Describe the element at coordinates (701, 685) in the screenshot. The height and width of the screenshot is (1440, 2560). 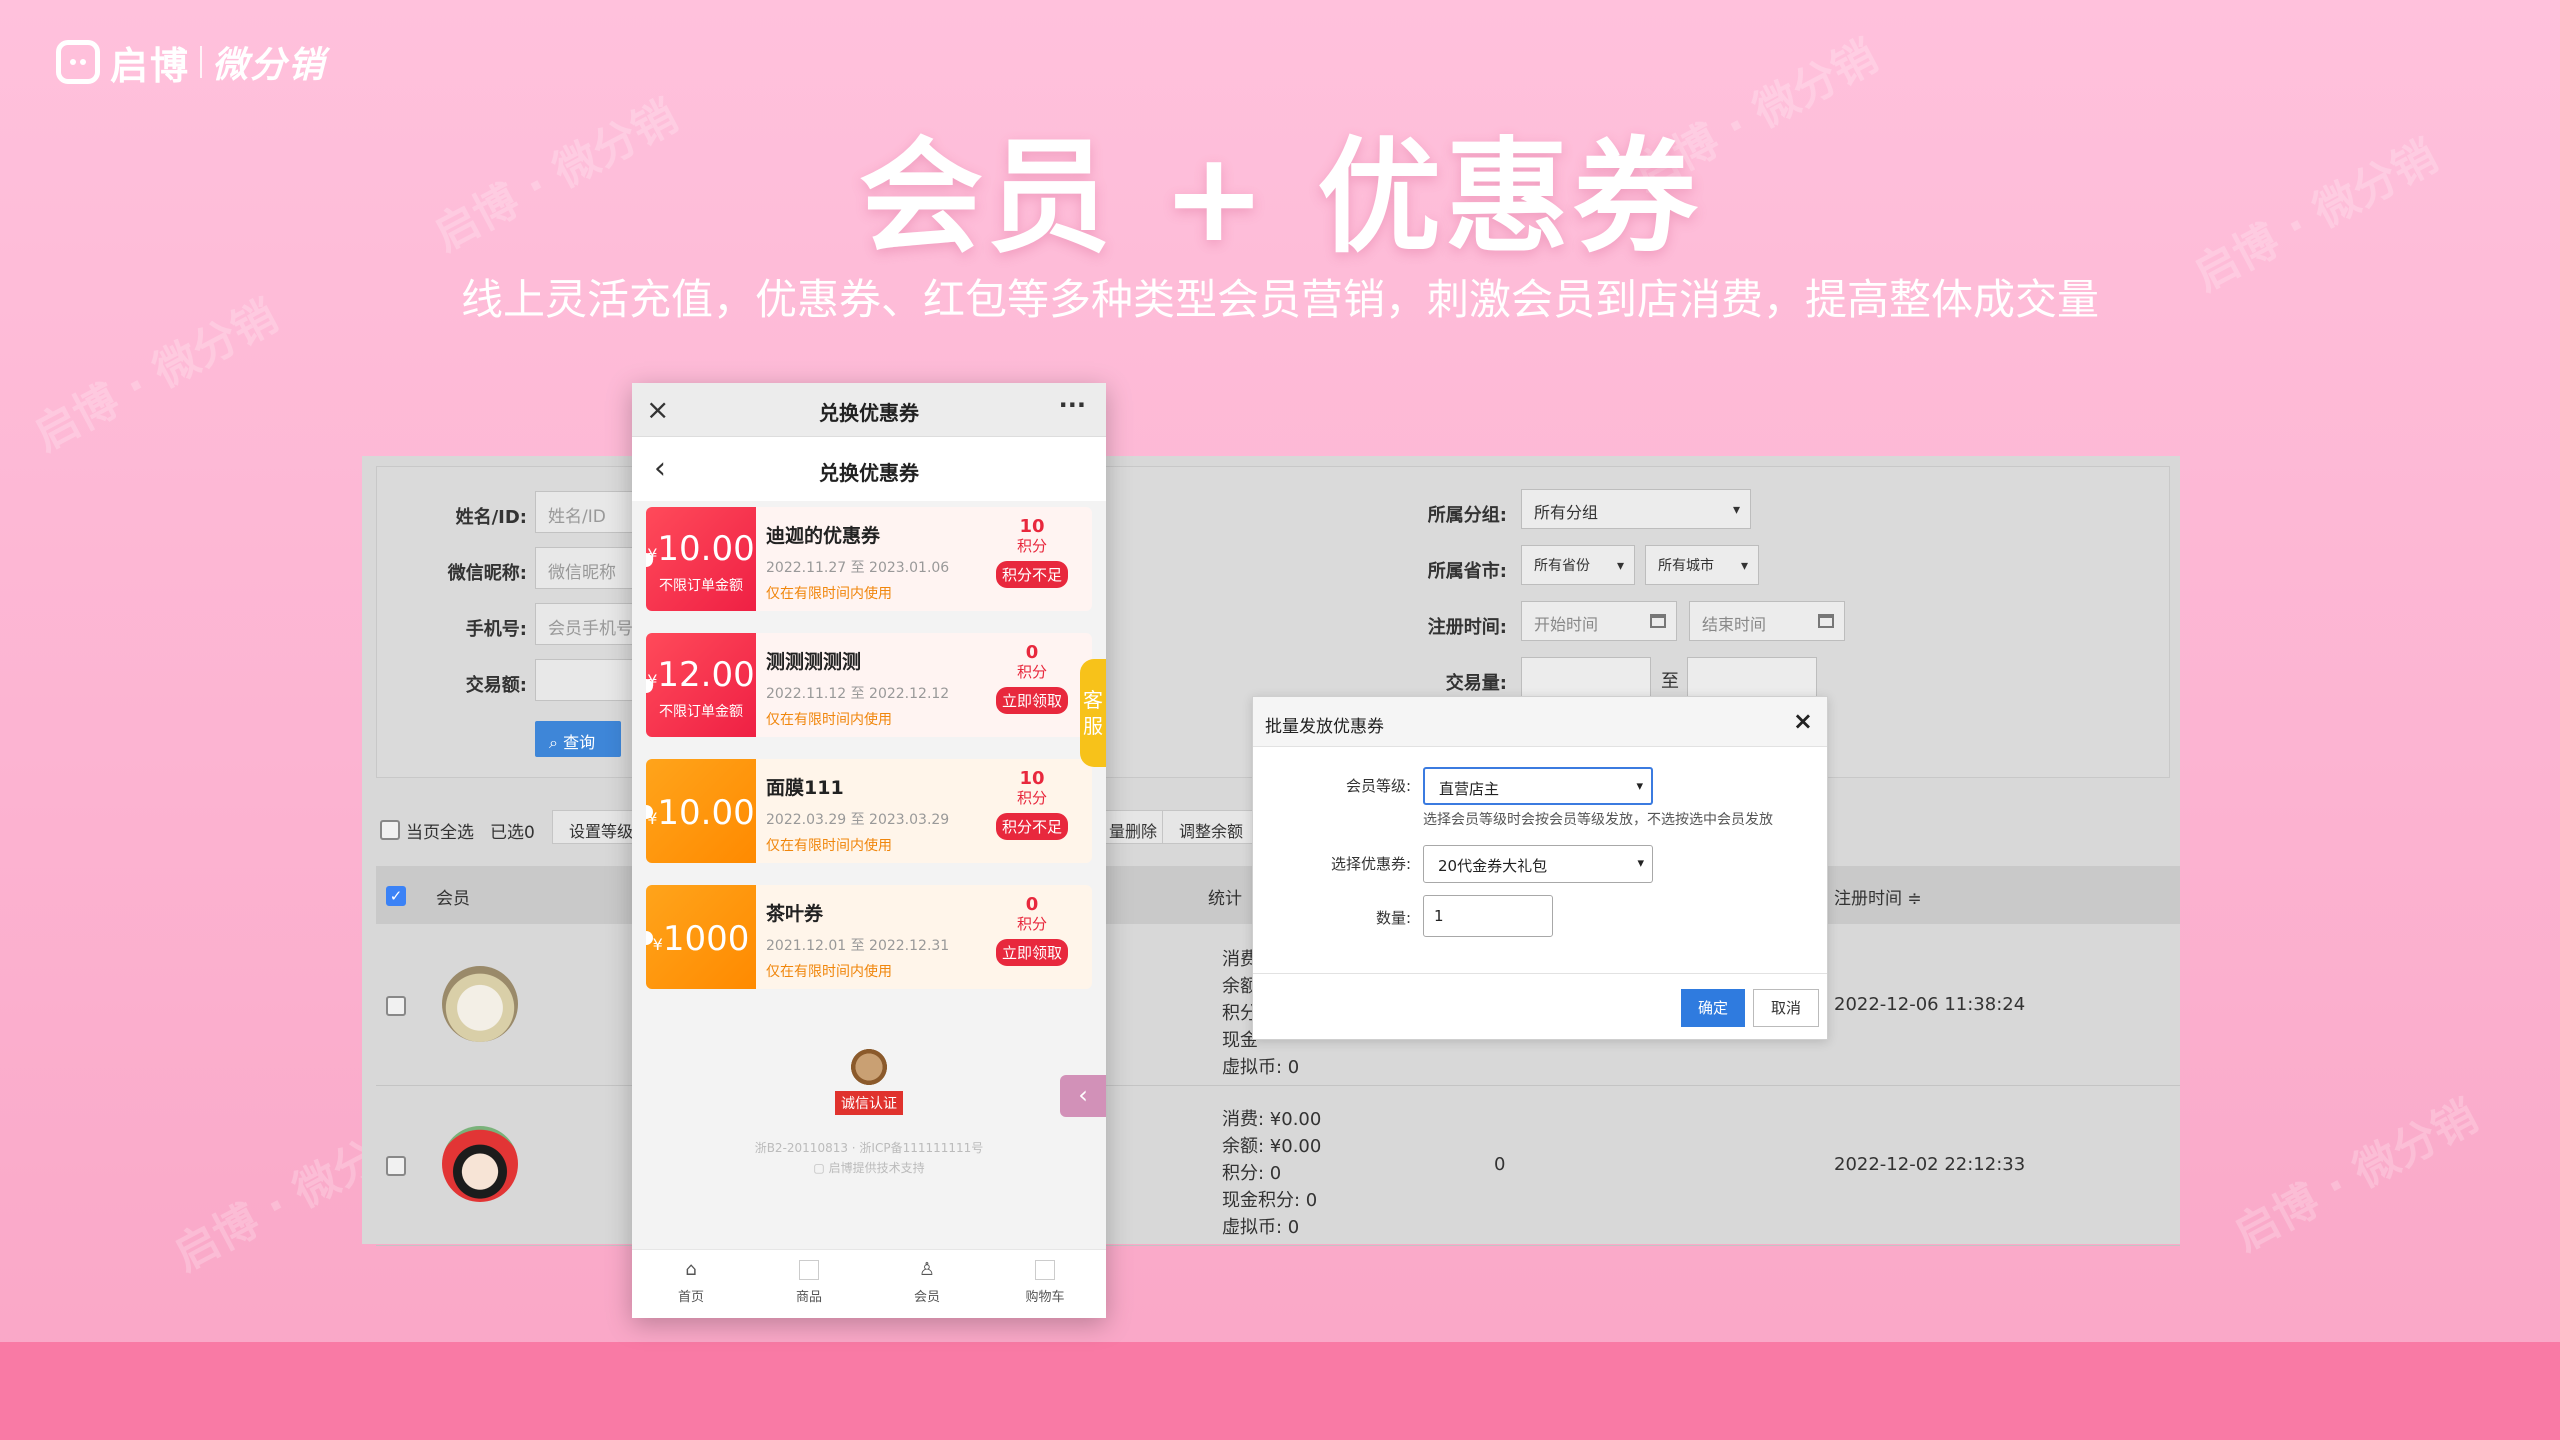
I see `coupon-amount-panel: ¥12.00 不限订单金额` at that location.